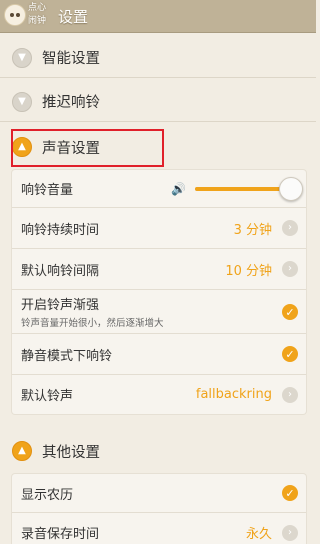  I want to click on app-logo-text: 点心闹钟, so click(37, 14).